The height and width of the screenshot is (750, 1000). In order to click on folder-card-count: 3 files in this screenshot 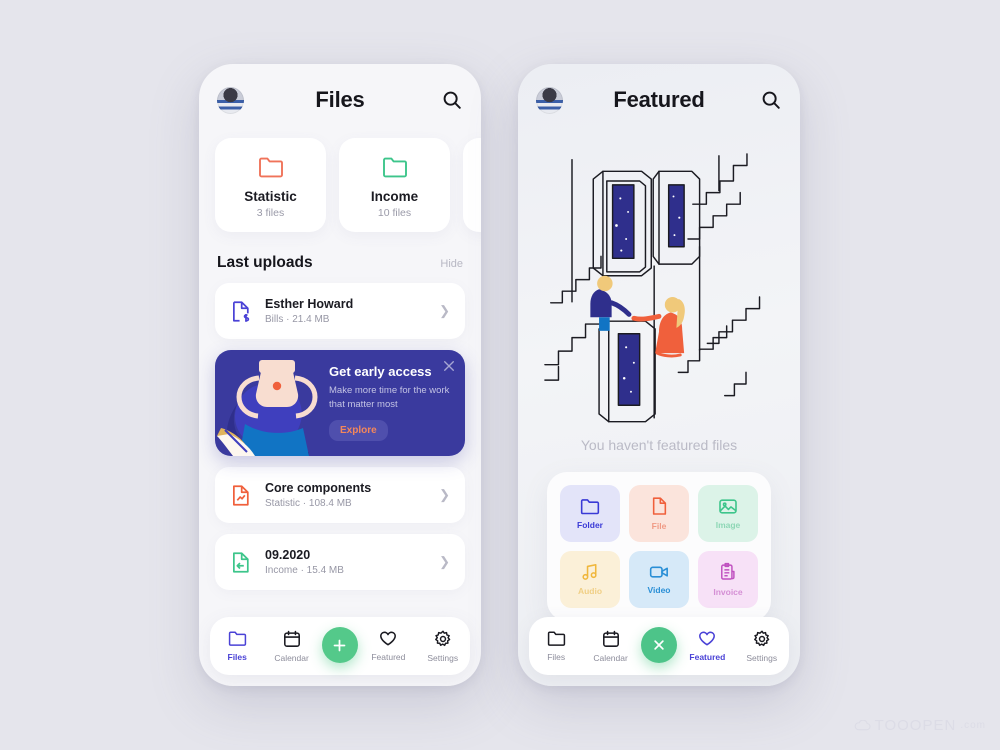, I will do `click(270, 212)`.